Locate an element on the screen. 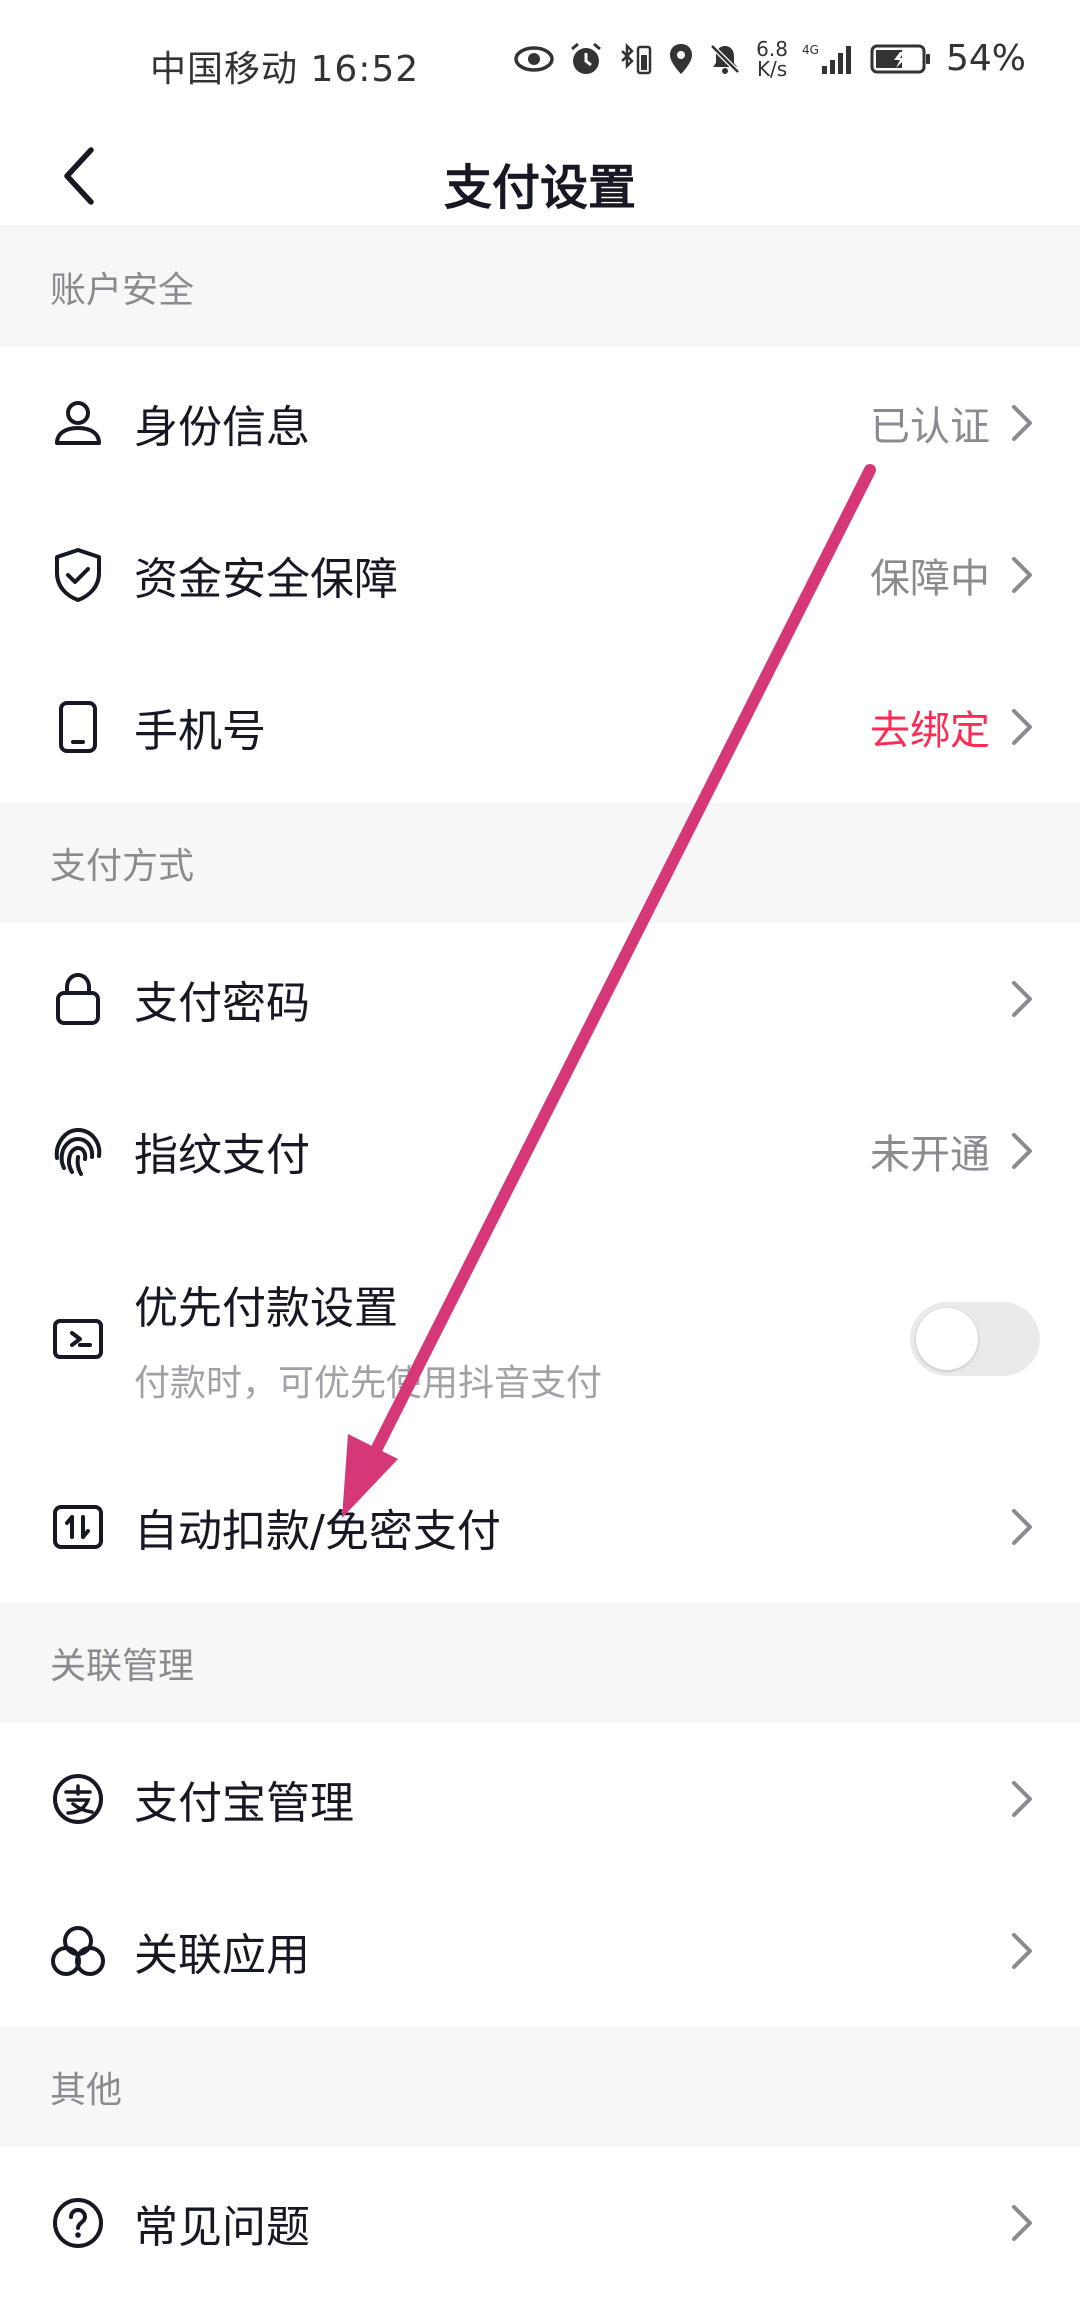 Image resolution: width=1080 pixels, height=2310 pixels. net-speed-value: 6.8 is located at coordinates (772, 48).